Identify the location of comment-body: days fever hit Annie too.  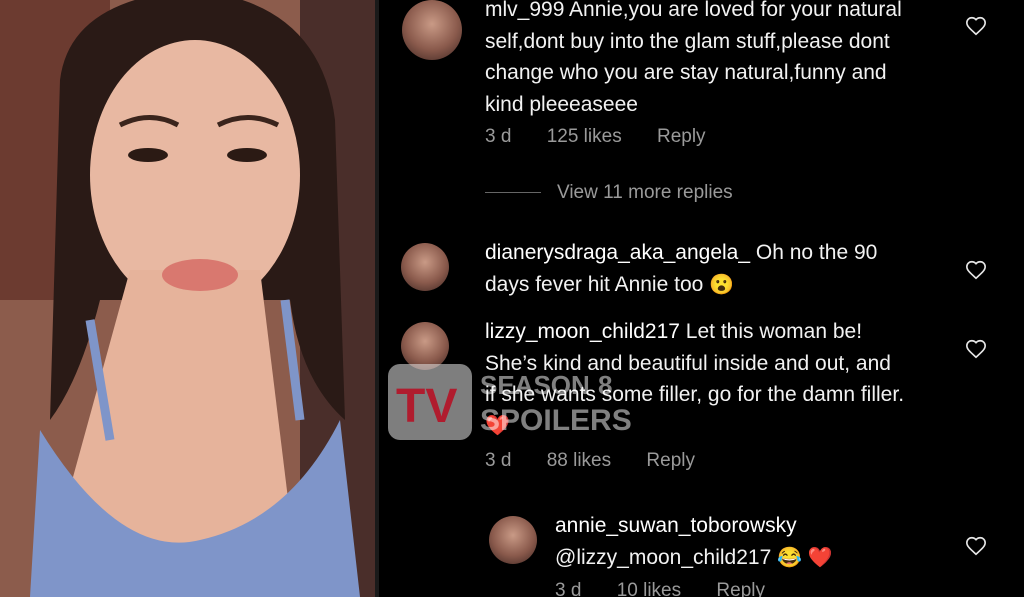
(594, 284).